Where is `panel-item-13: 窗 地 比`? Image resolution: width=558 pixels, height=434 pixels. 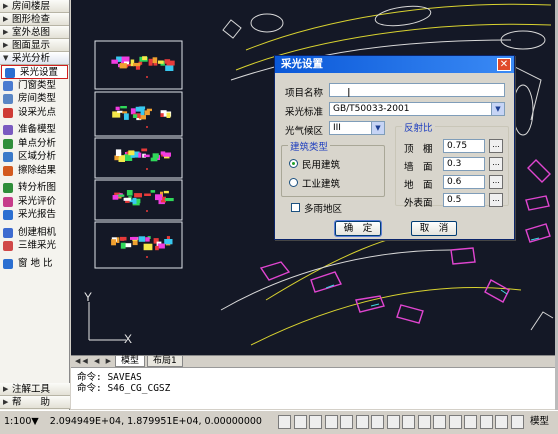
panel-item-13: 窗 地 比 is located at coordinates (34, 264).